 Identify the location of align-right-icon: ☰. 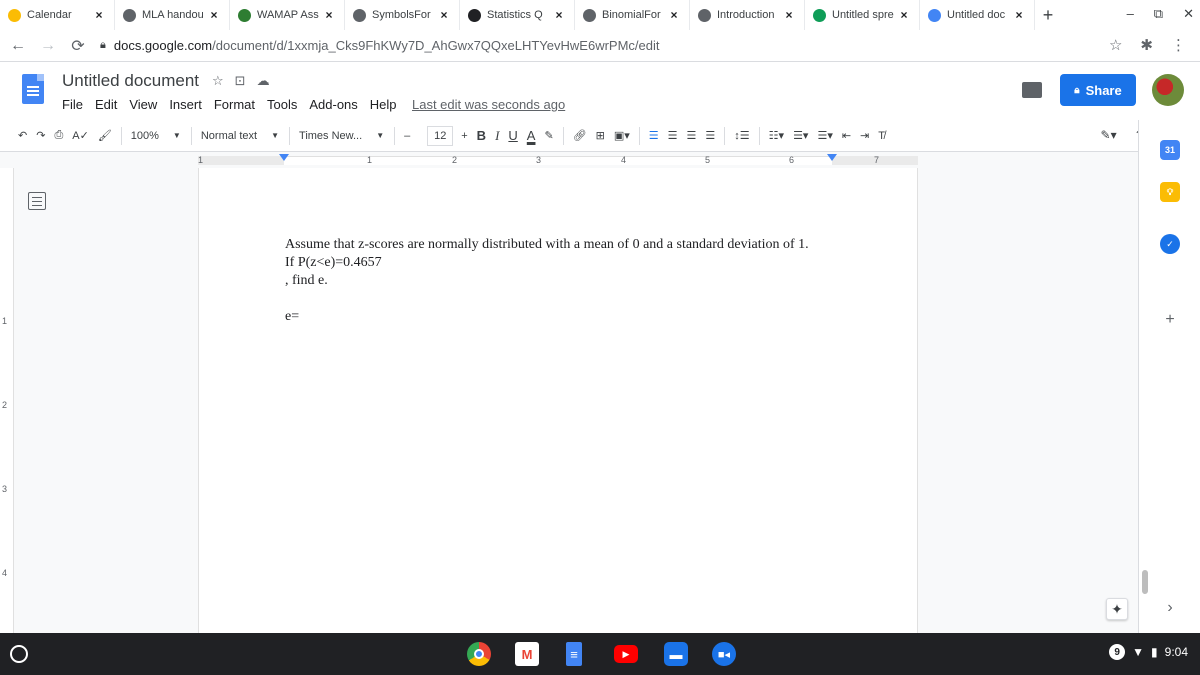
(692, 135).